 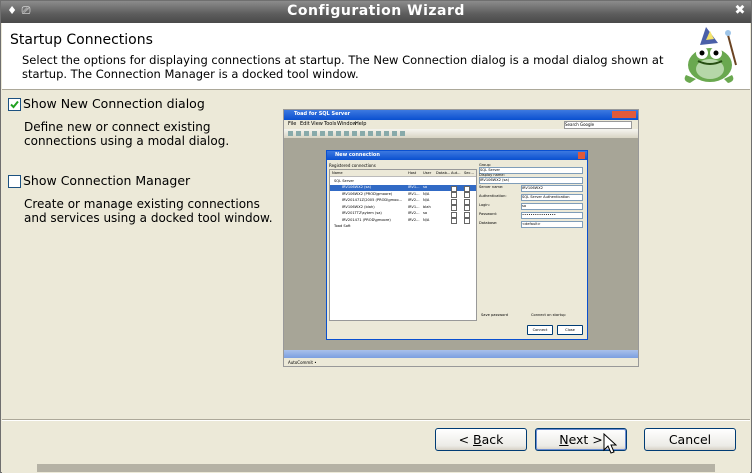 What do you see at coordinates (342, 226) in the screenshot?
I see `preview-tree-cell: Toad Soft` at bounding box center [342, 226].